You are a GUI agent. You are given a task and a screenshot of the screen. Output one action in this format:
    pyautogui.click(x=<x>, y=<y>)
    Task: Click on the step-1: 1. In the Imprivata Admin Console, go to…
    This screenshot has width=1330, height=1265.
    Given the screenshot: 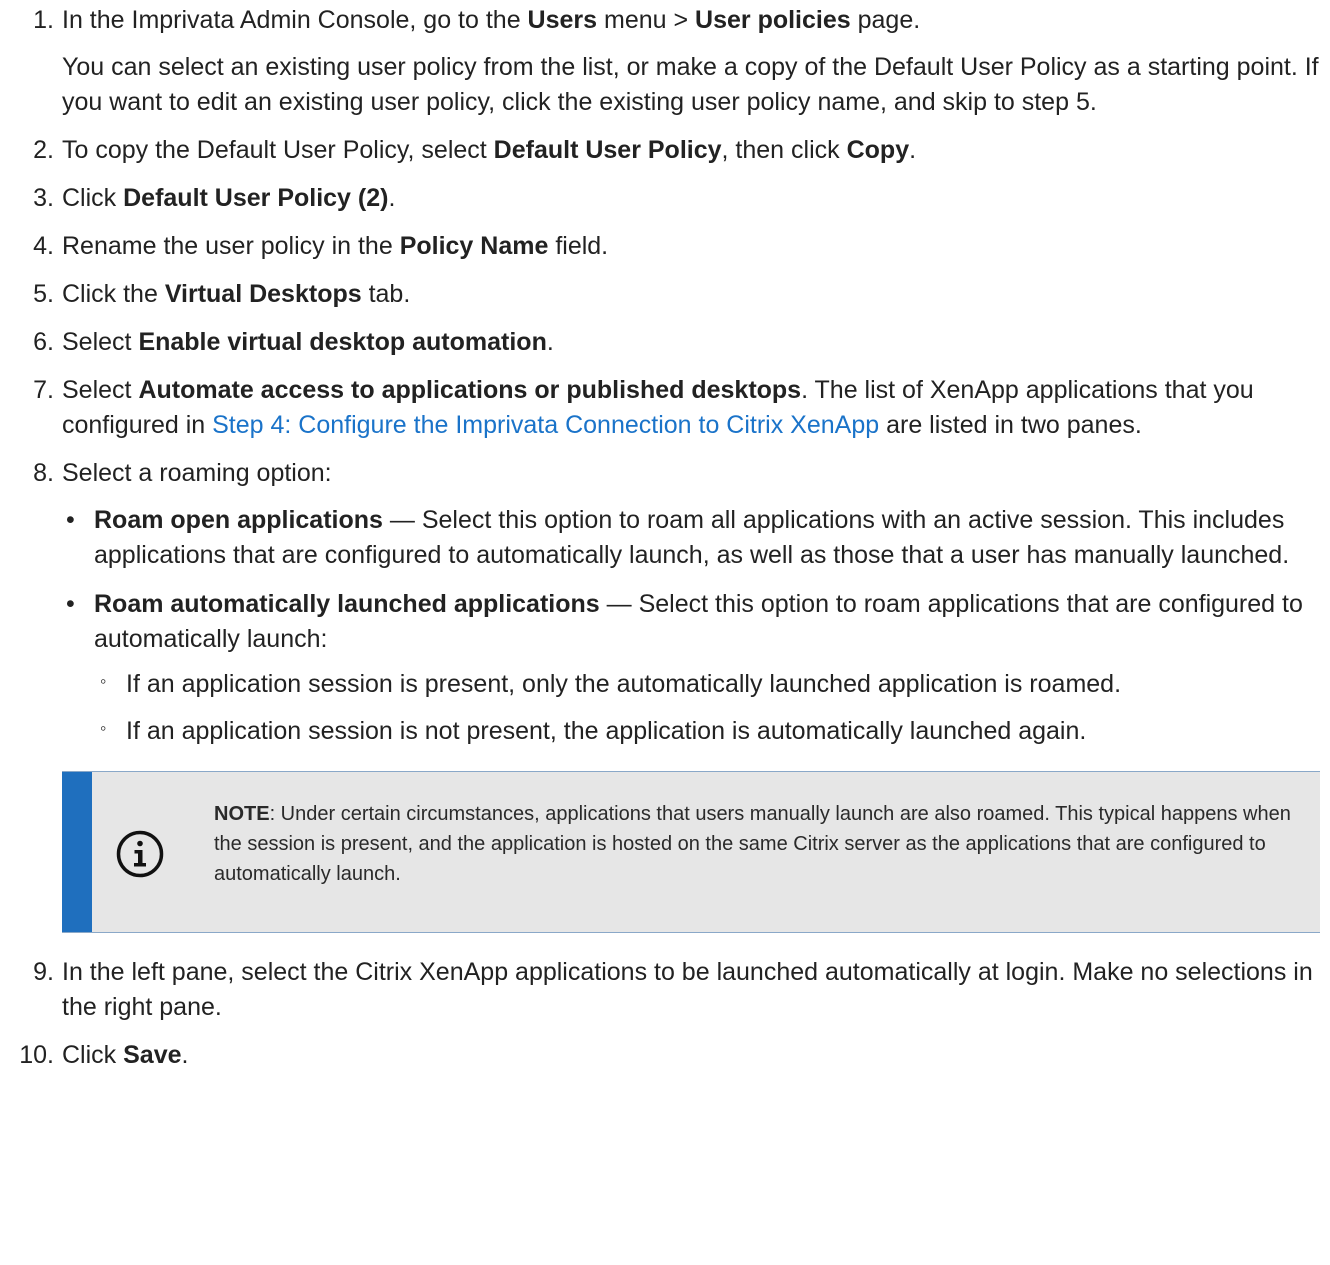 What is the action you would take?
    pyautogui.click(x=665, y=61)
    